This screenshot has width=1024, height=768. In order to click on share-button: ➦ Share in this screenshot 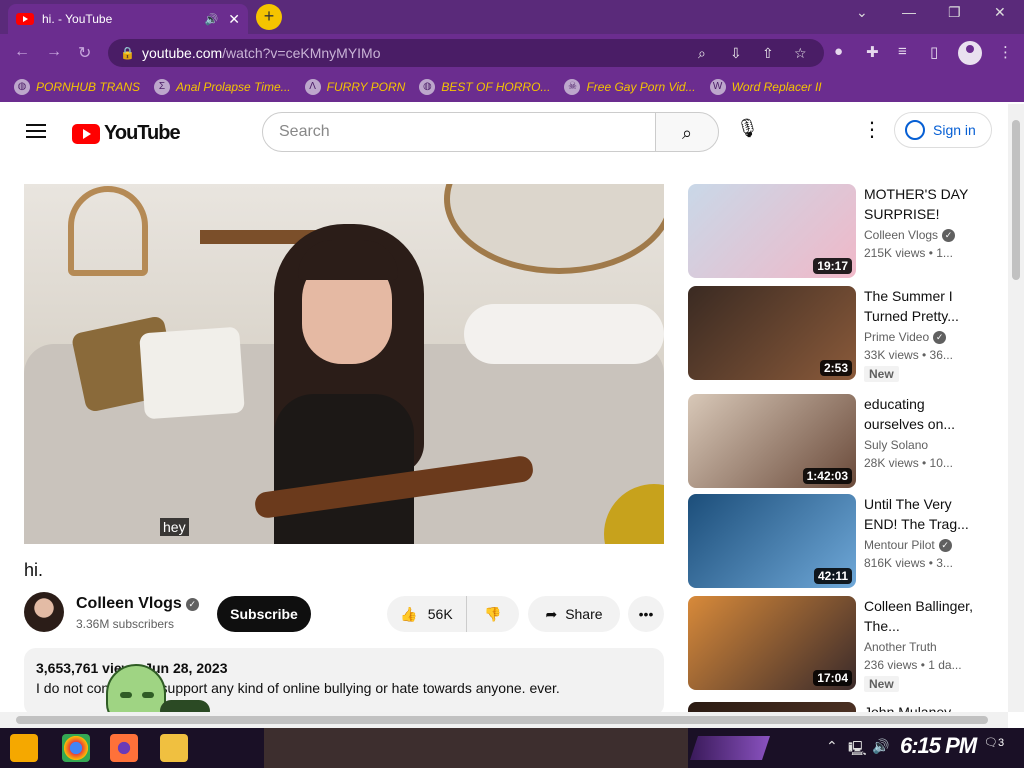, I will do `click(574, 614)`.